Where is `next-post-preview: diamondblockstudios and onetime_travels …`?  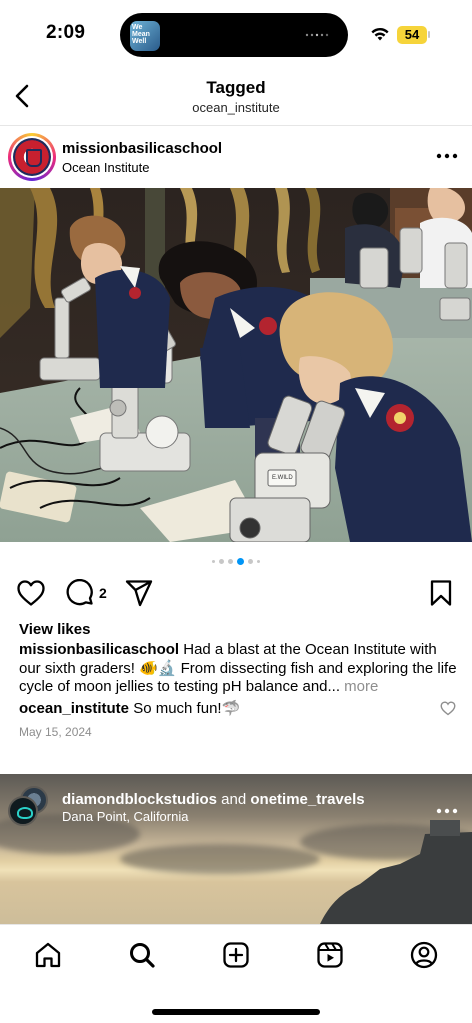
next-post-preview: diamondblockstudios and onetime_travels … is located at coordinates (236, 849).